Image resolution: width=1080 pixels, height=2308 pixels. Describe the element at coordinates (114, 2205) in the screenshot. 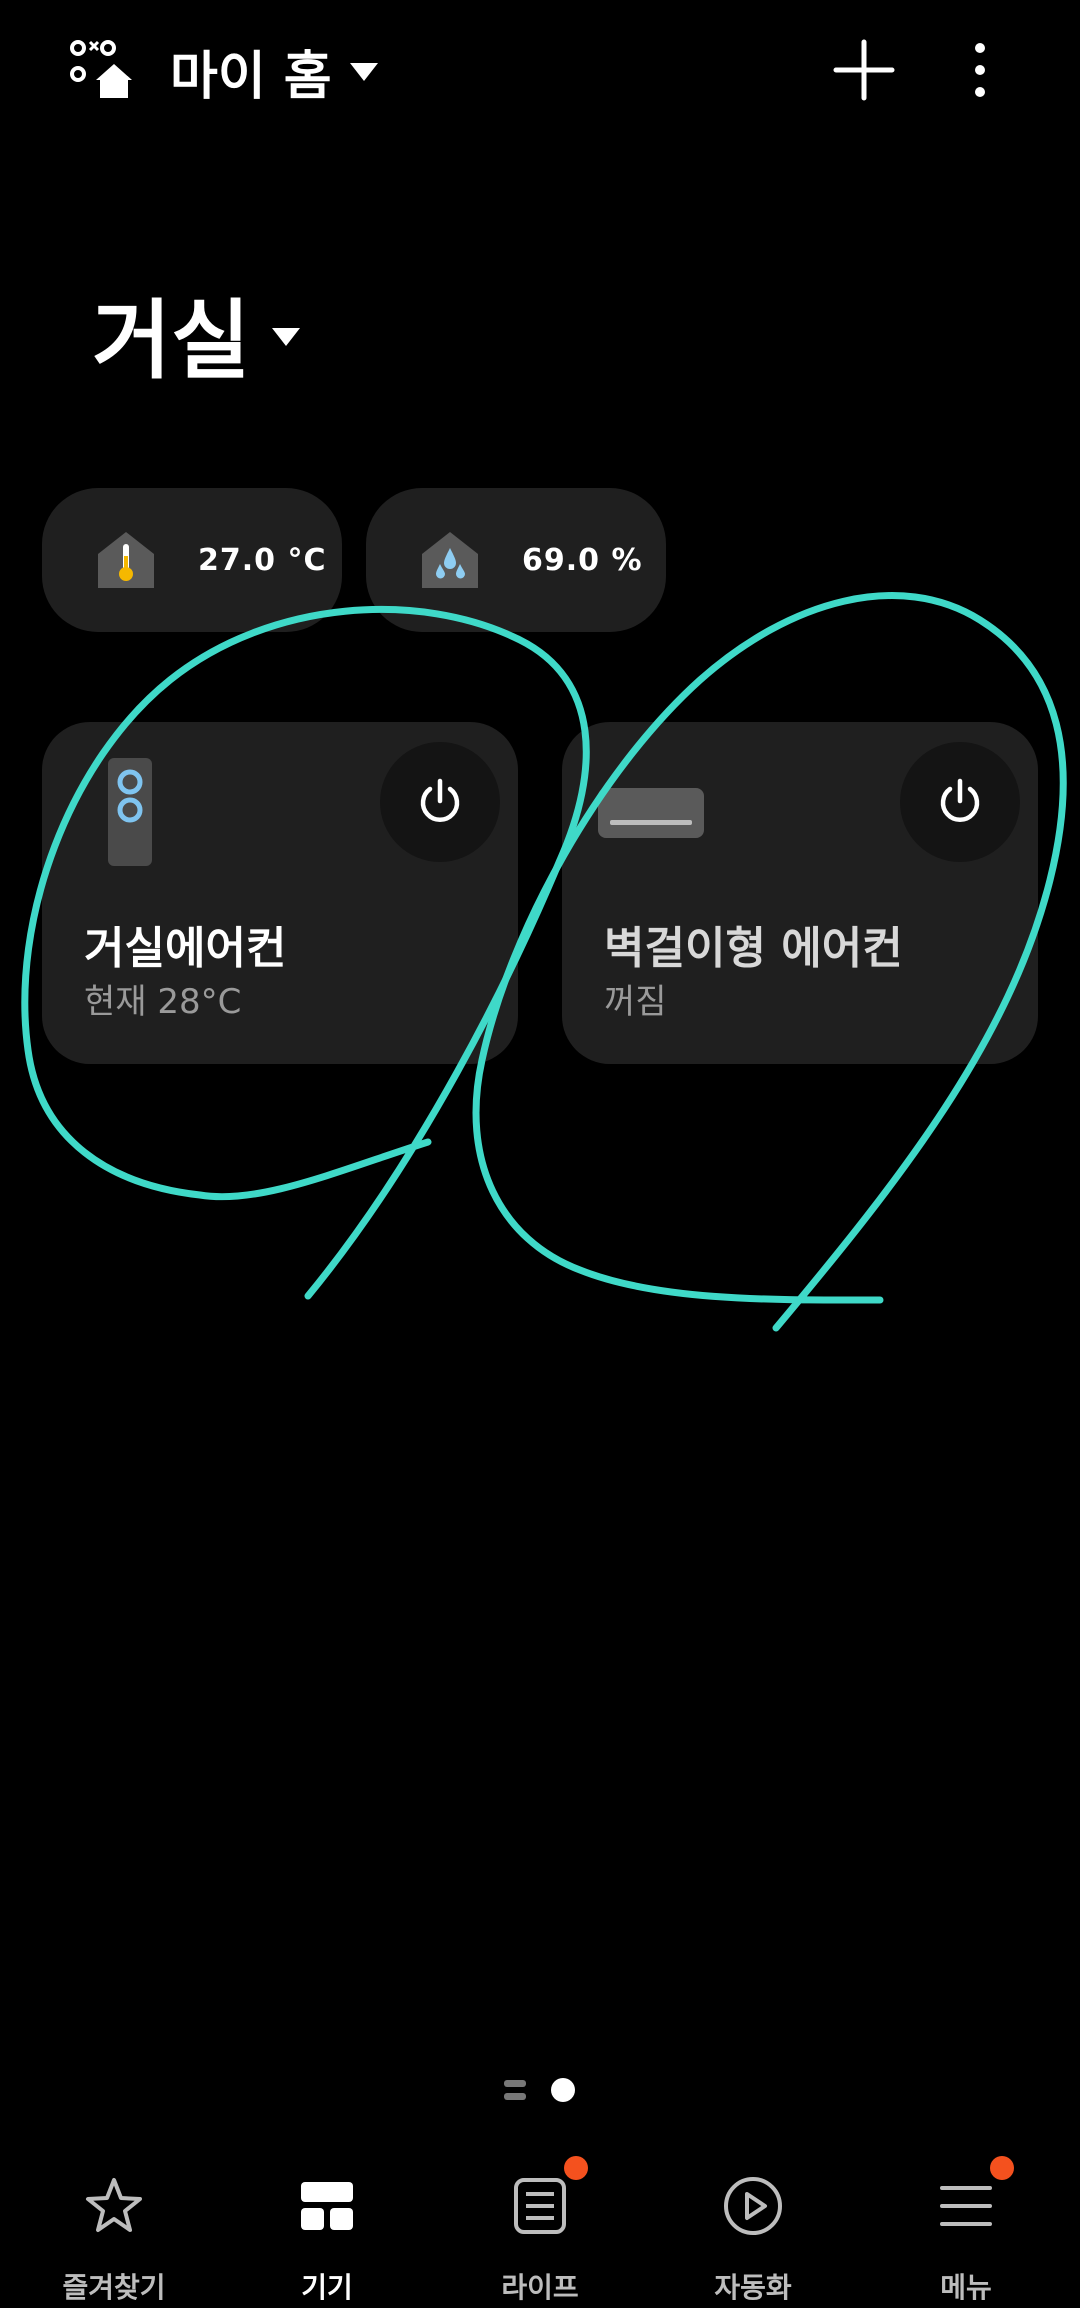

I see `star-icon` at that location.